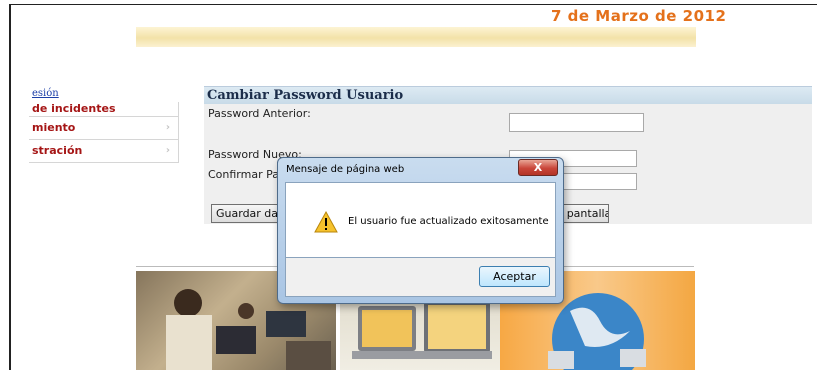 This screenshot has height=370, width=818. I want to click on dialog-body: El usuario fue actualizado exitosamente, so click(420, 220).